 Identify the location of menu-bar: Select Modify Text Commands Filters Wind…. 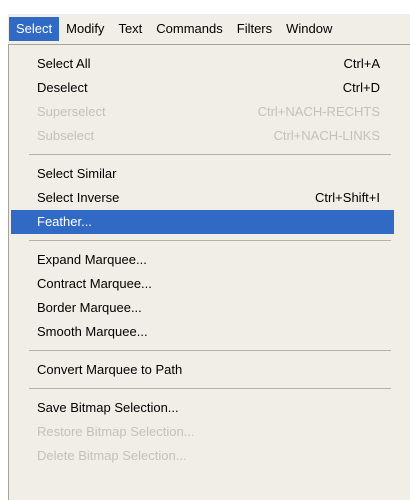
(209, 29).